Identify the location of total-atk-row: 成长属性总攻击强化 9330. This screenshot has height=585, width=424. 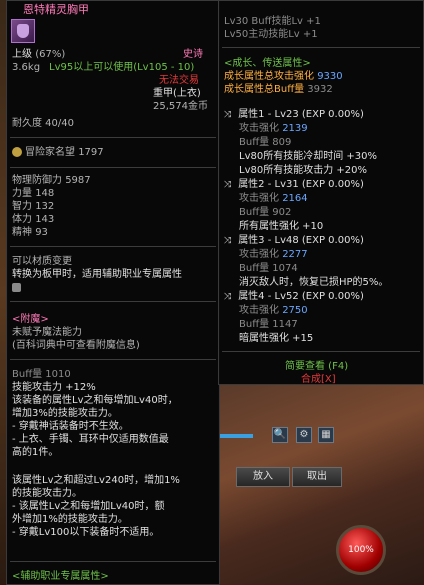
(283, 77).